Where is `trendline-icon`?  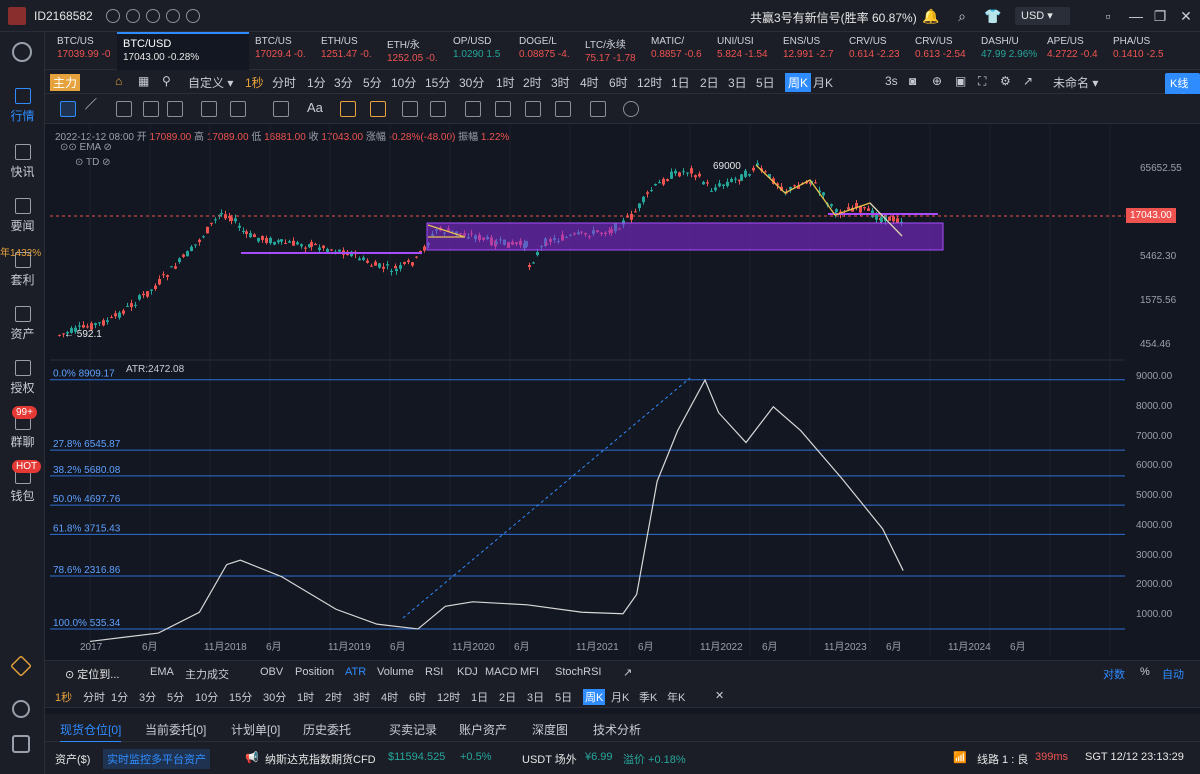 trendline-icon is located at coordinates (96, 109).